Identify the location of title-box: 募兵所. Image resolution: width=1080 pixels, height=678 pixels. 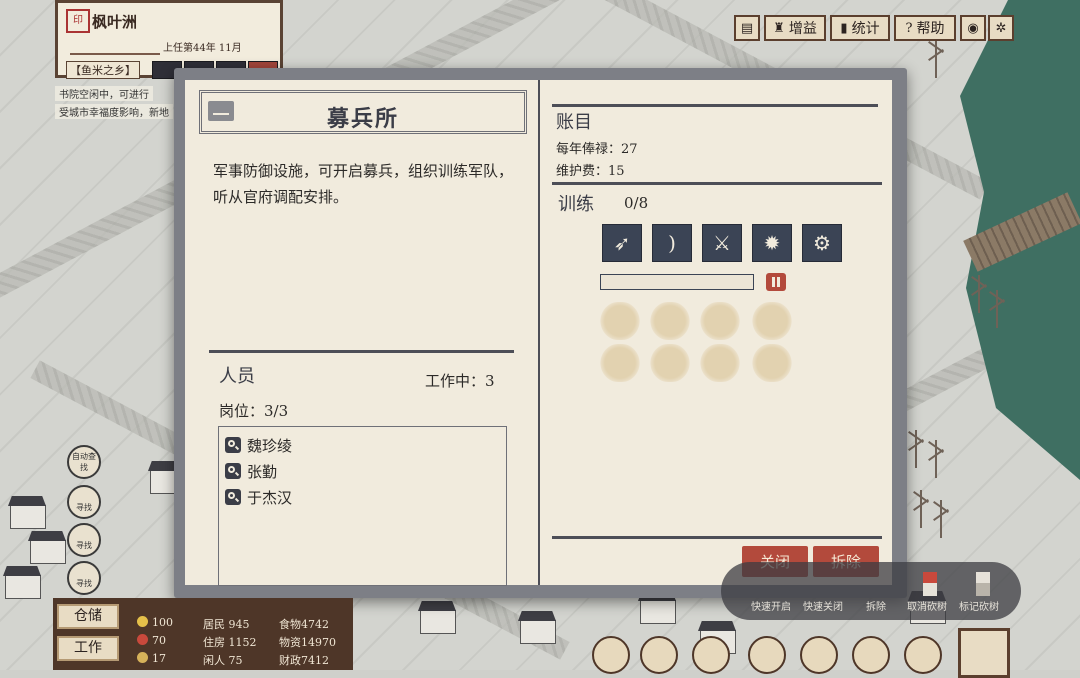
(363, 112).